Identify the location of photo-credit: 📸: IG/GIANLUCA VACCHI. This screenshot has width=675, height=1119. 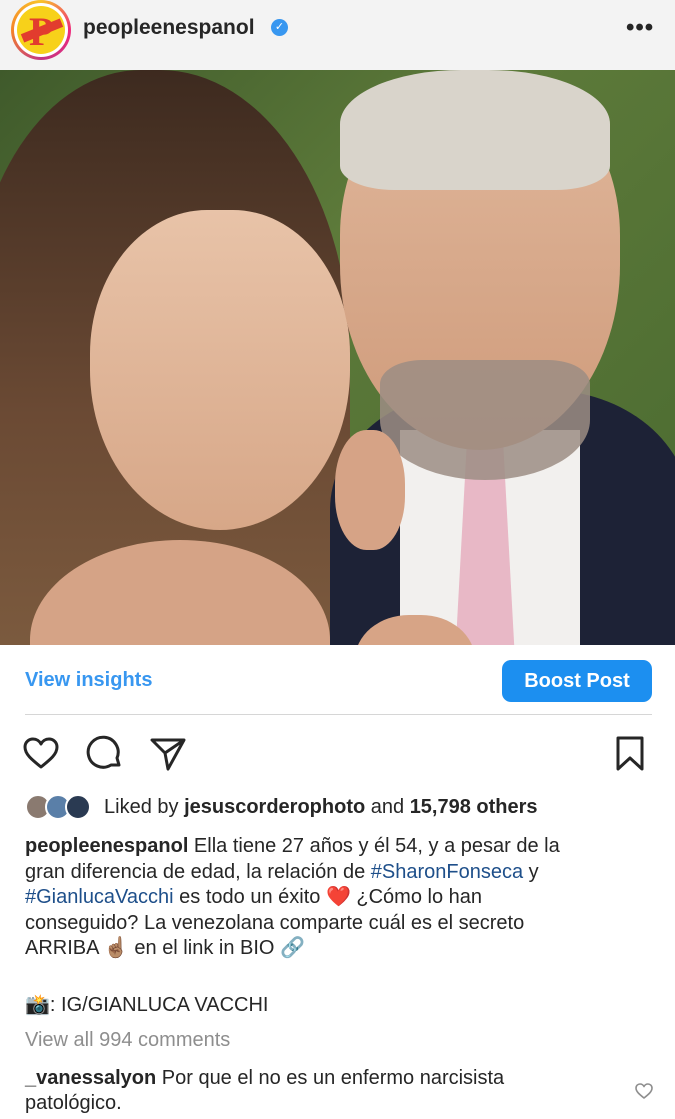
(147, 1005).